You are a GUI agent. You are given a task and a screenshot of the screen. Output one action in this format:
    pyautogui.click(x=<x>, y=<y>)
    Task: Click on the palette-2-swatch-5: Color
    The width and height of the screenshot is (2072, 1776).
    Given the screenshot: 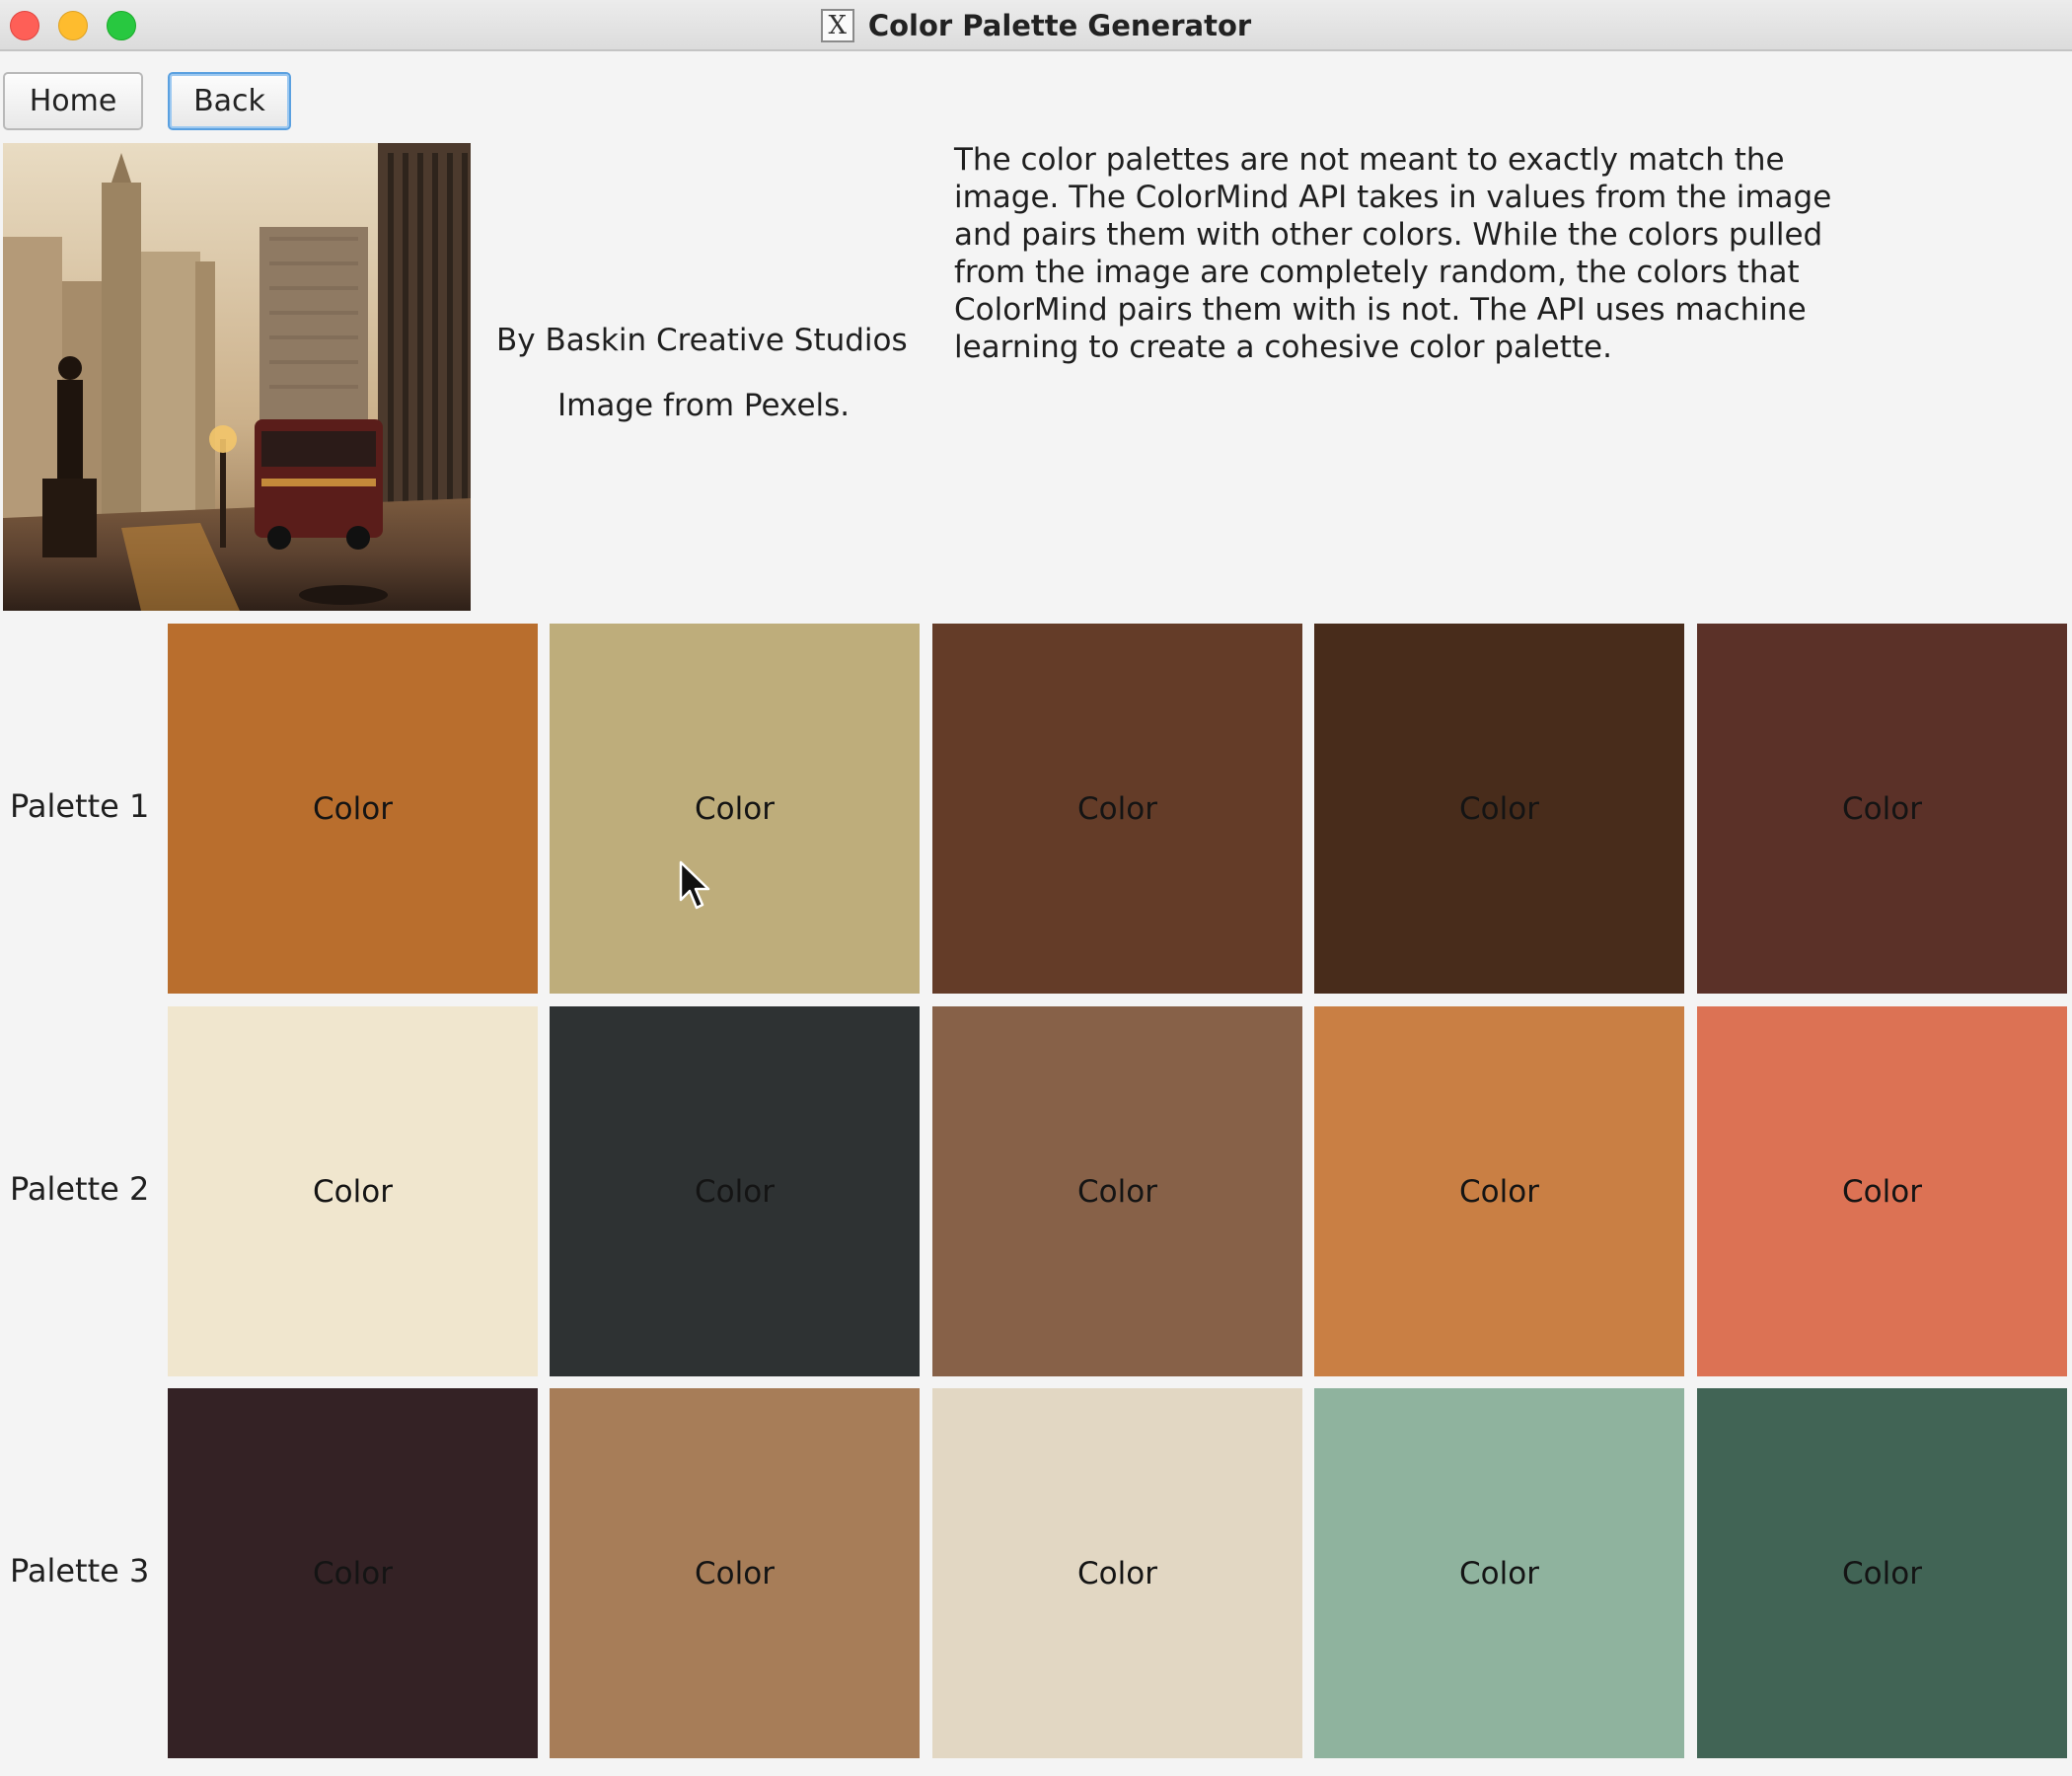 What is the action you would take?
    pyautogui.click(x=1882, y=1191)
    